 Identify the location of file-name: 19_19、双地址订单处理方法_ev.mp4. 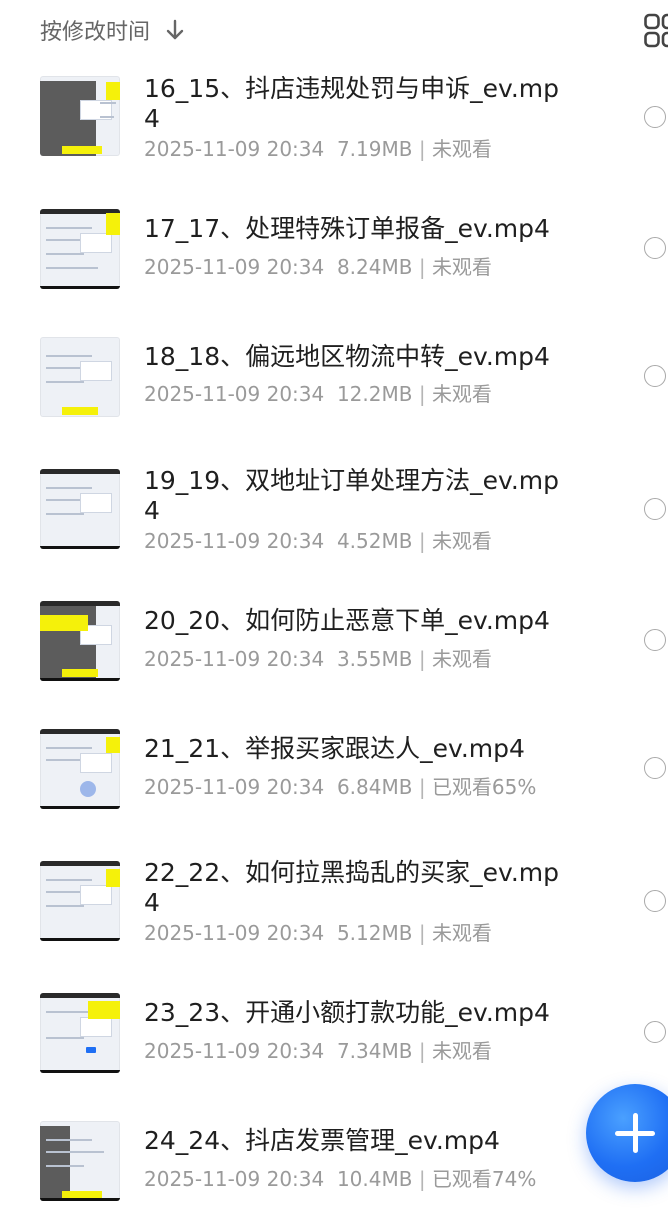
(352, 495).